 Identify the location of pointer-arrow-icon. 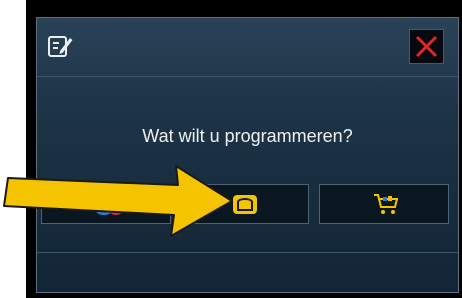
(118, 201).